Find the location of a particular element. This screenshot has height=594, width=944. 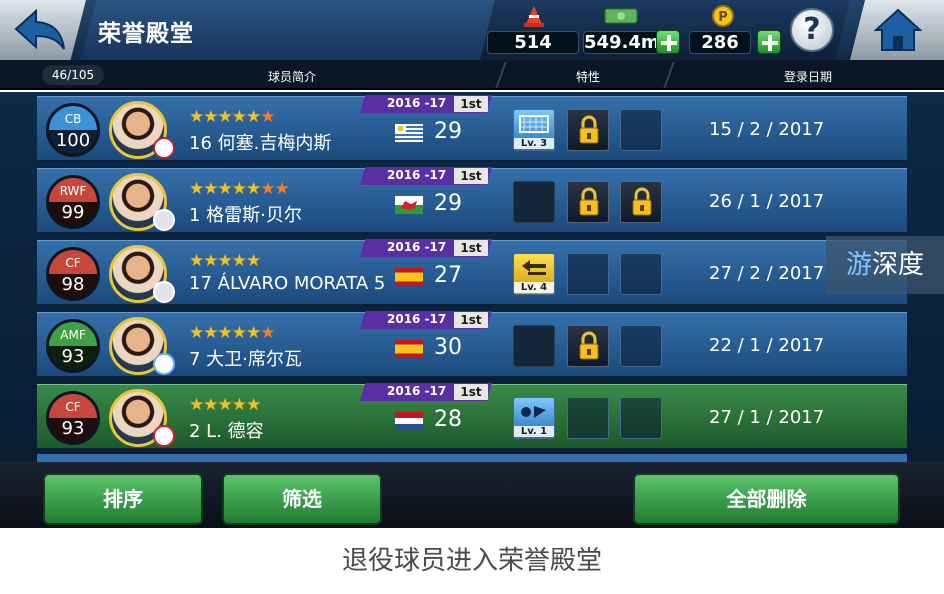

home-icon is located at coordinates (898, 29).